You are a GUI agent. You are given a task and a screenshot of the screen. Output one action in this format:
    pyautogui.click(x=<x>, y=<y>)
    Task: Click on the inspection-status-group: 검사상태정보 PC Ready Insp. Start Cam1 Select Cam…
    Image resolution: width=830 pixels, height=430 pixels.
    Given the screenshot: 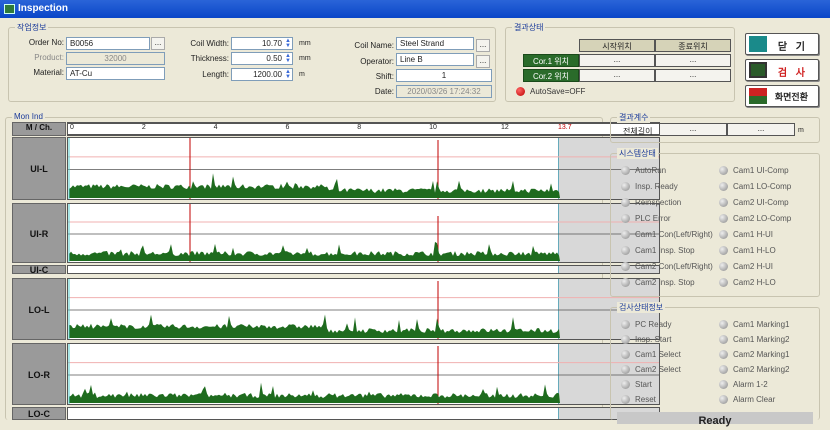 What is the action you would take?
    pyautogui.click(x=715, y=364)
    